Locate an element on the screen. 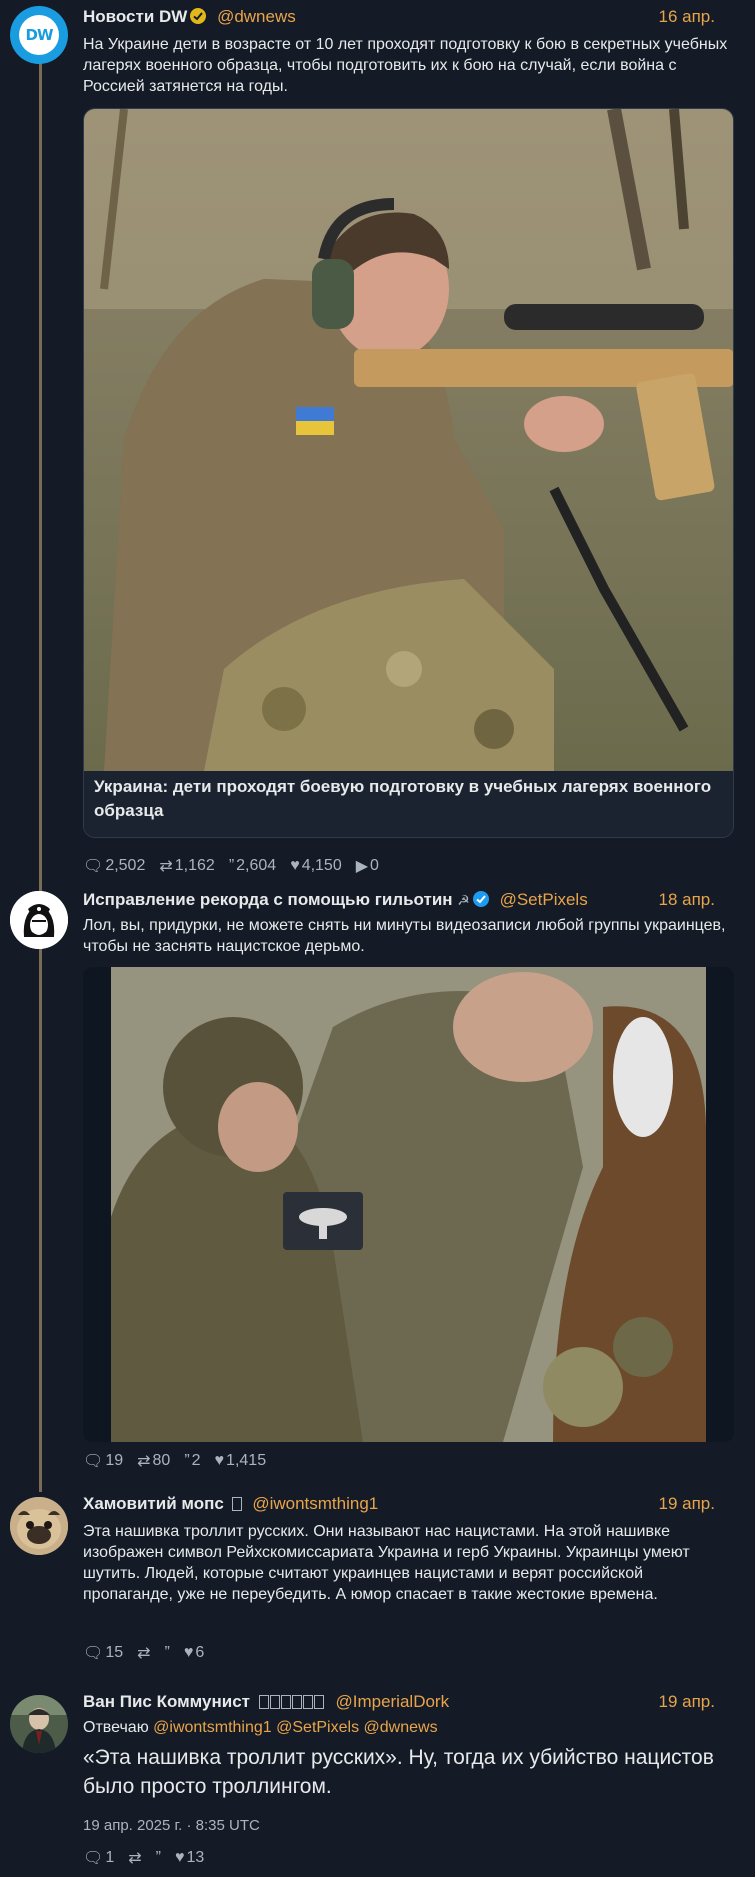 The image size is (755, 1877). portrait-avatar-illustration is located at coordinates (39, 920).